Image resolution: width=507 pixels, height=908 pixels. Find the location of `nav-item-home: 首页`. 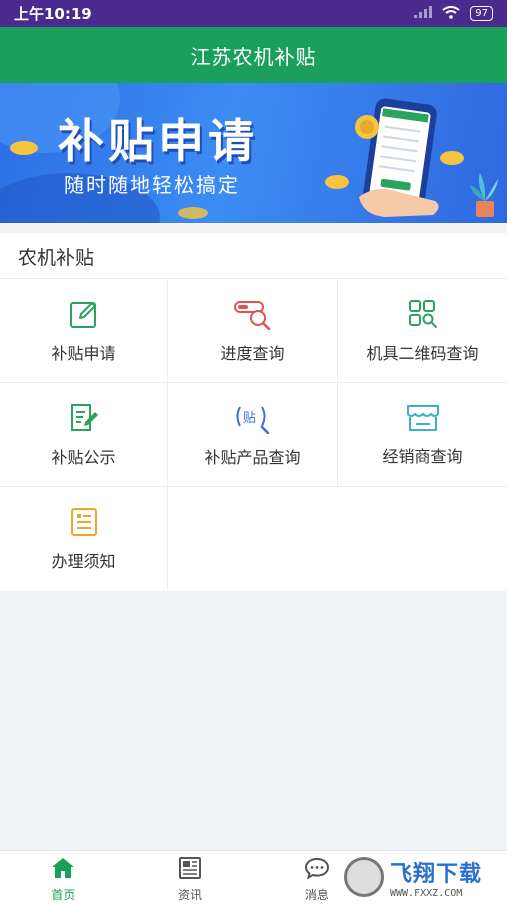

nav-item-home: 首页 is located at coordinates (63, 879).